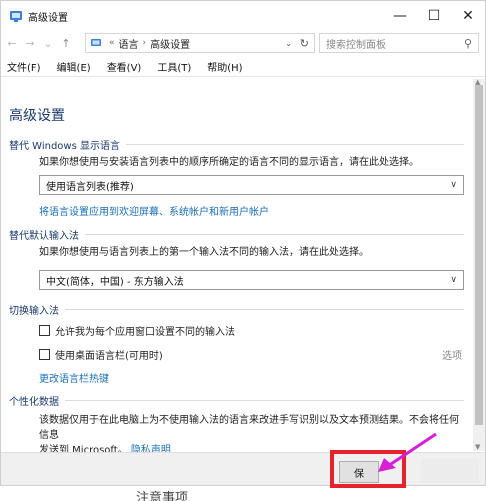 This screenshot has height=501, width=486. What do you see at coordinates (162, 496) in the screenshot?
I see `background-heading: 注意事项` at bounding box center [162, 496].